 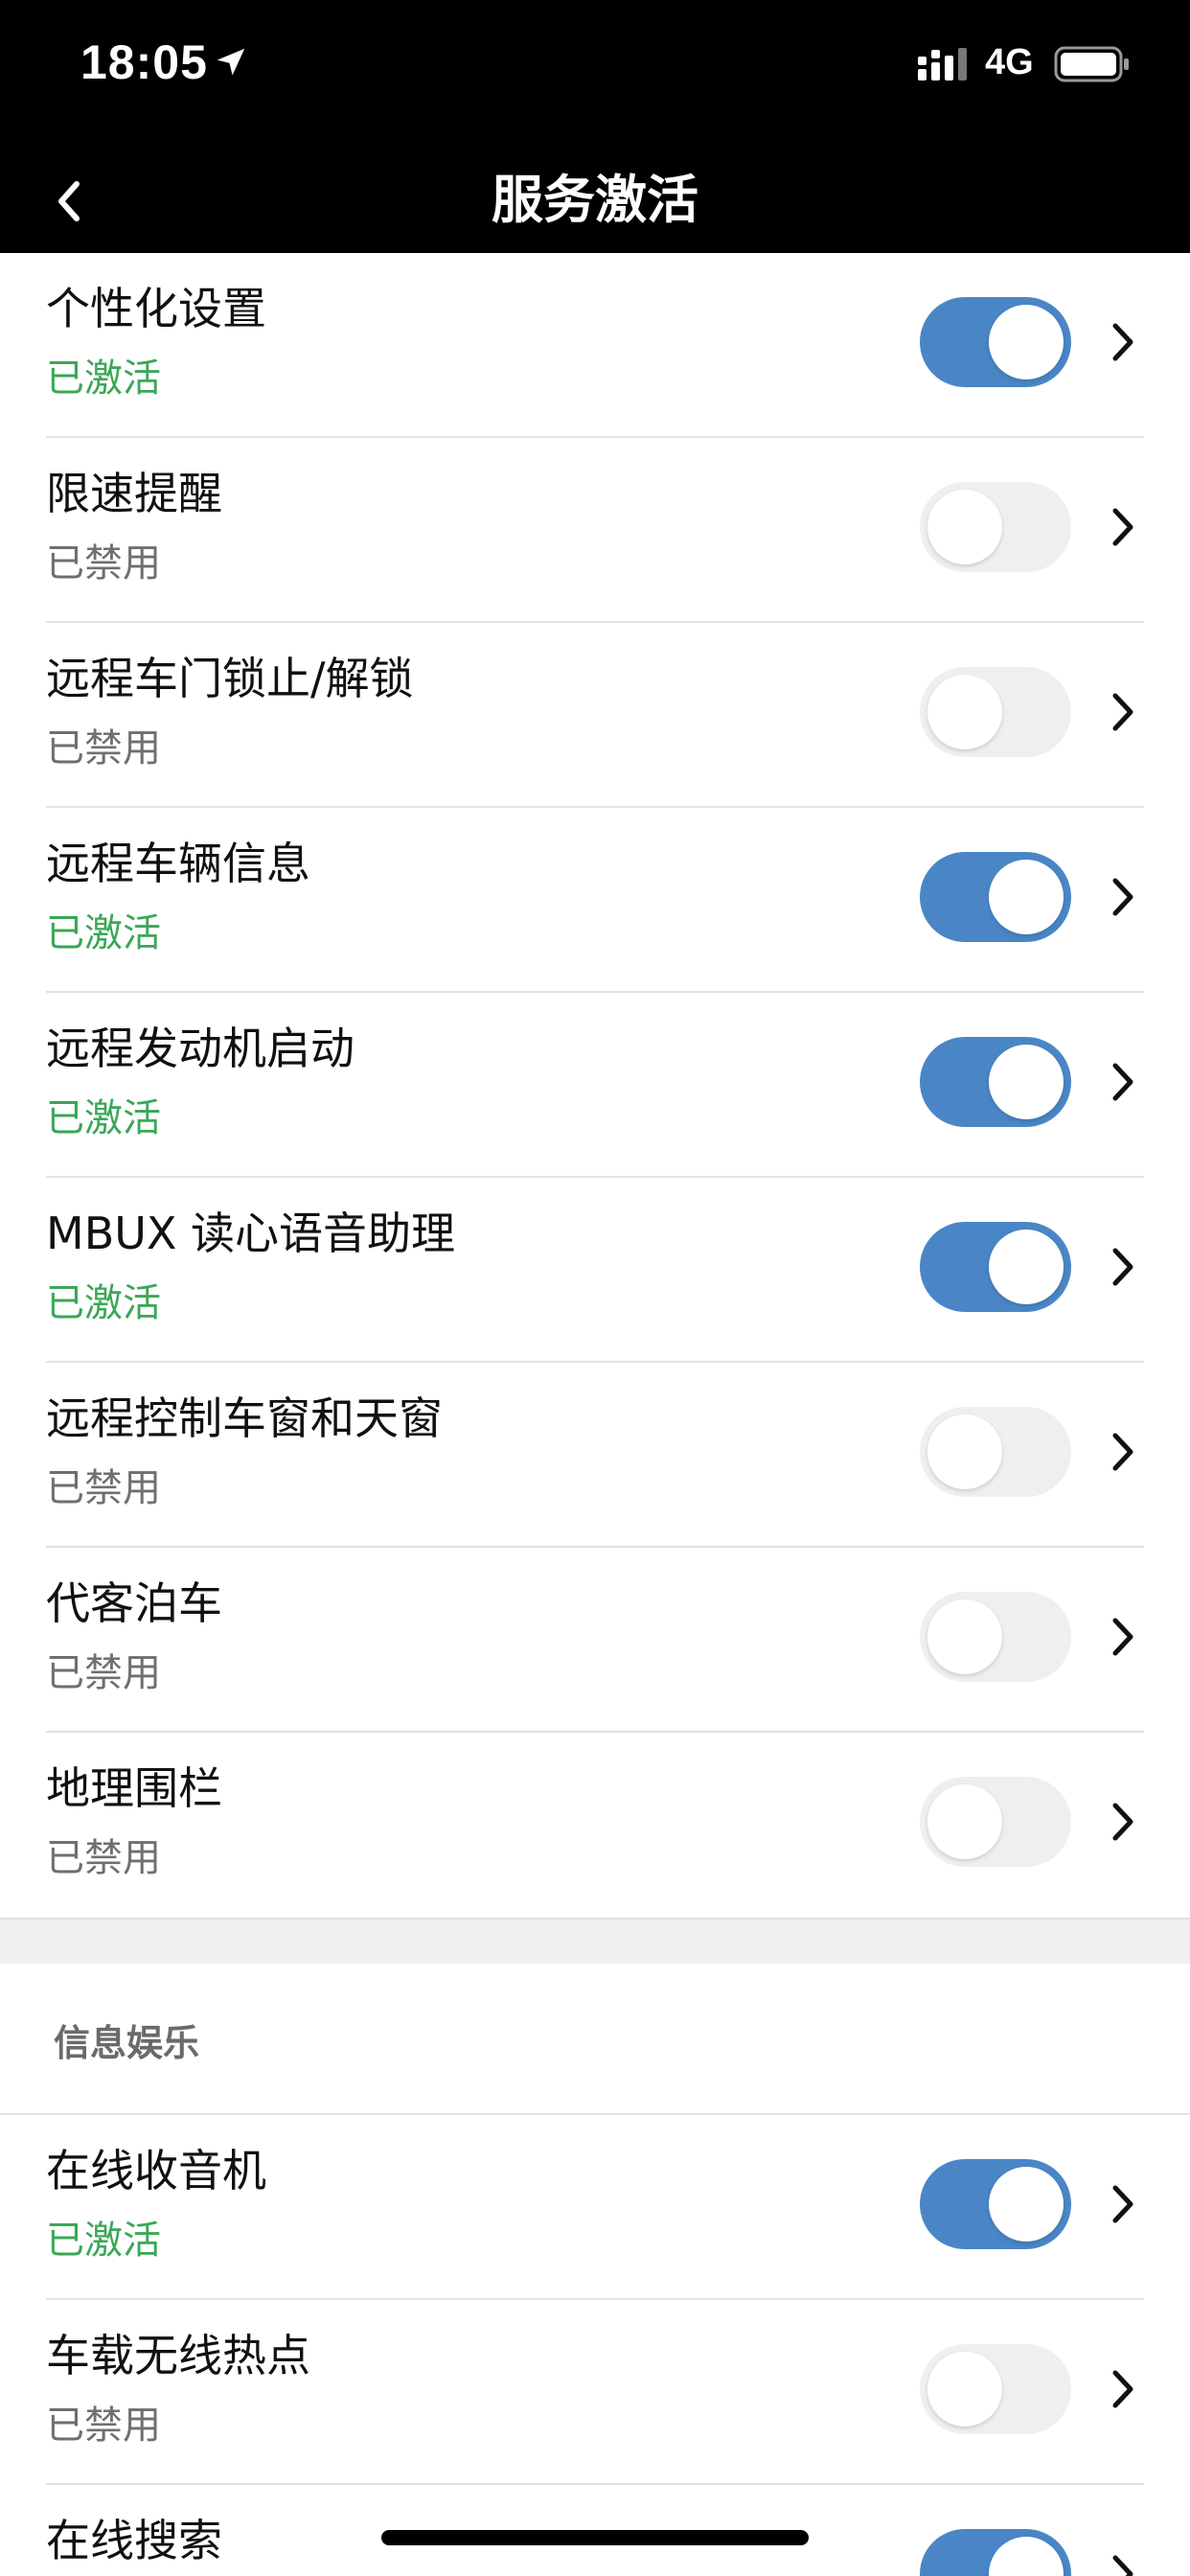 I want to click on service-title: 车载无线热点, so click(x=178, y=2355).